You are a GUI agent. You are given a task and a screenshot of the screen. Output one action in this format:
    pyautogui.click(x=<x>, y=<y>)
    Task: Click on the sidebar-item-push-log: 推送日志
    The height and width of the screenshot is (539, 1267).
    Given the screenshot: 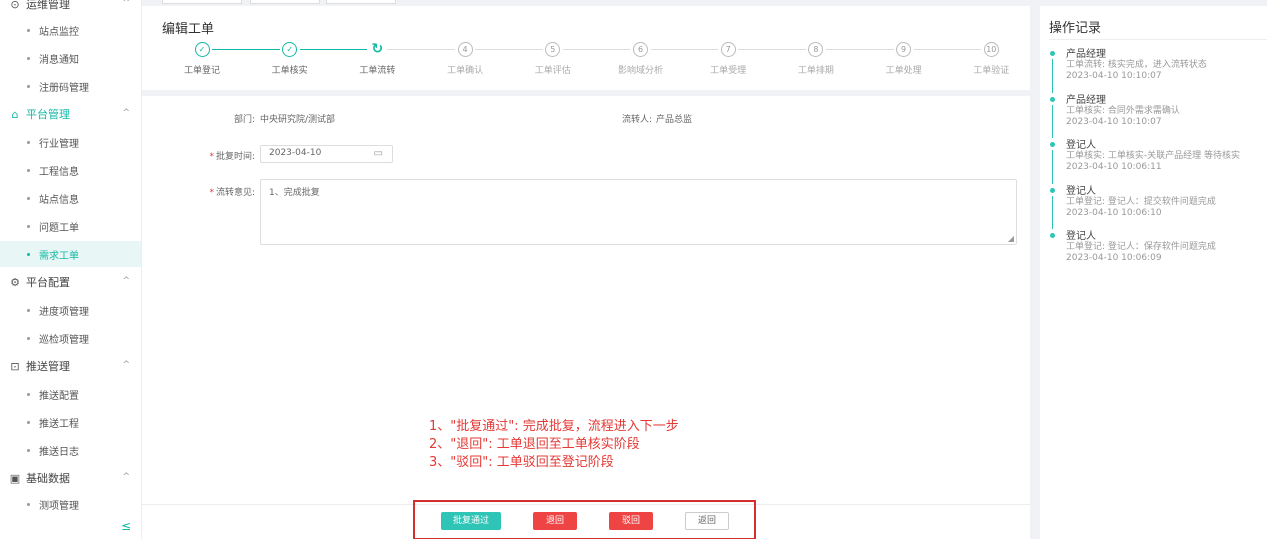 What is the action you would take?
    pyautogui.click(x=70, y=450)
    